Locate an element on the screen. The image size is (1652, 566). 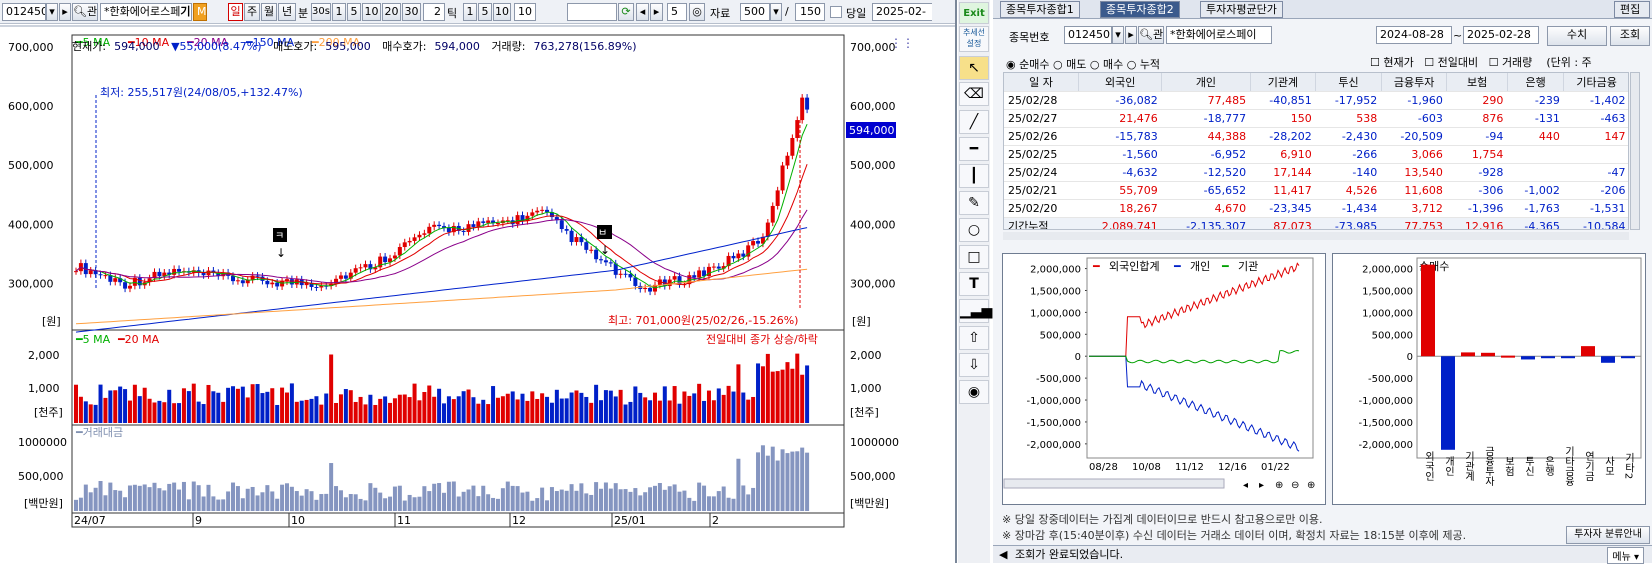
stock-code-input: 012450 is located at coordinates (24, 12).